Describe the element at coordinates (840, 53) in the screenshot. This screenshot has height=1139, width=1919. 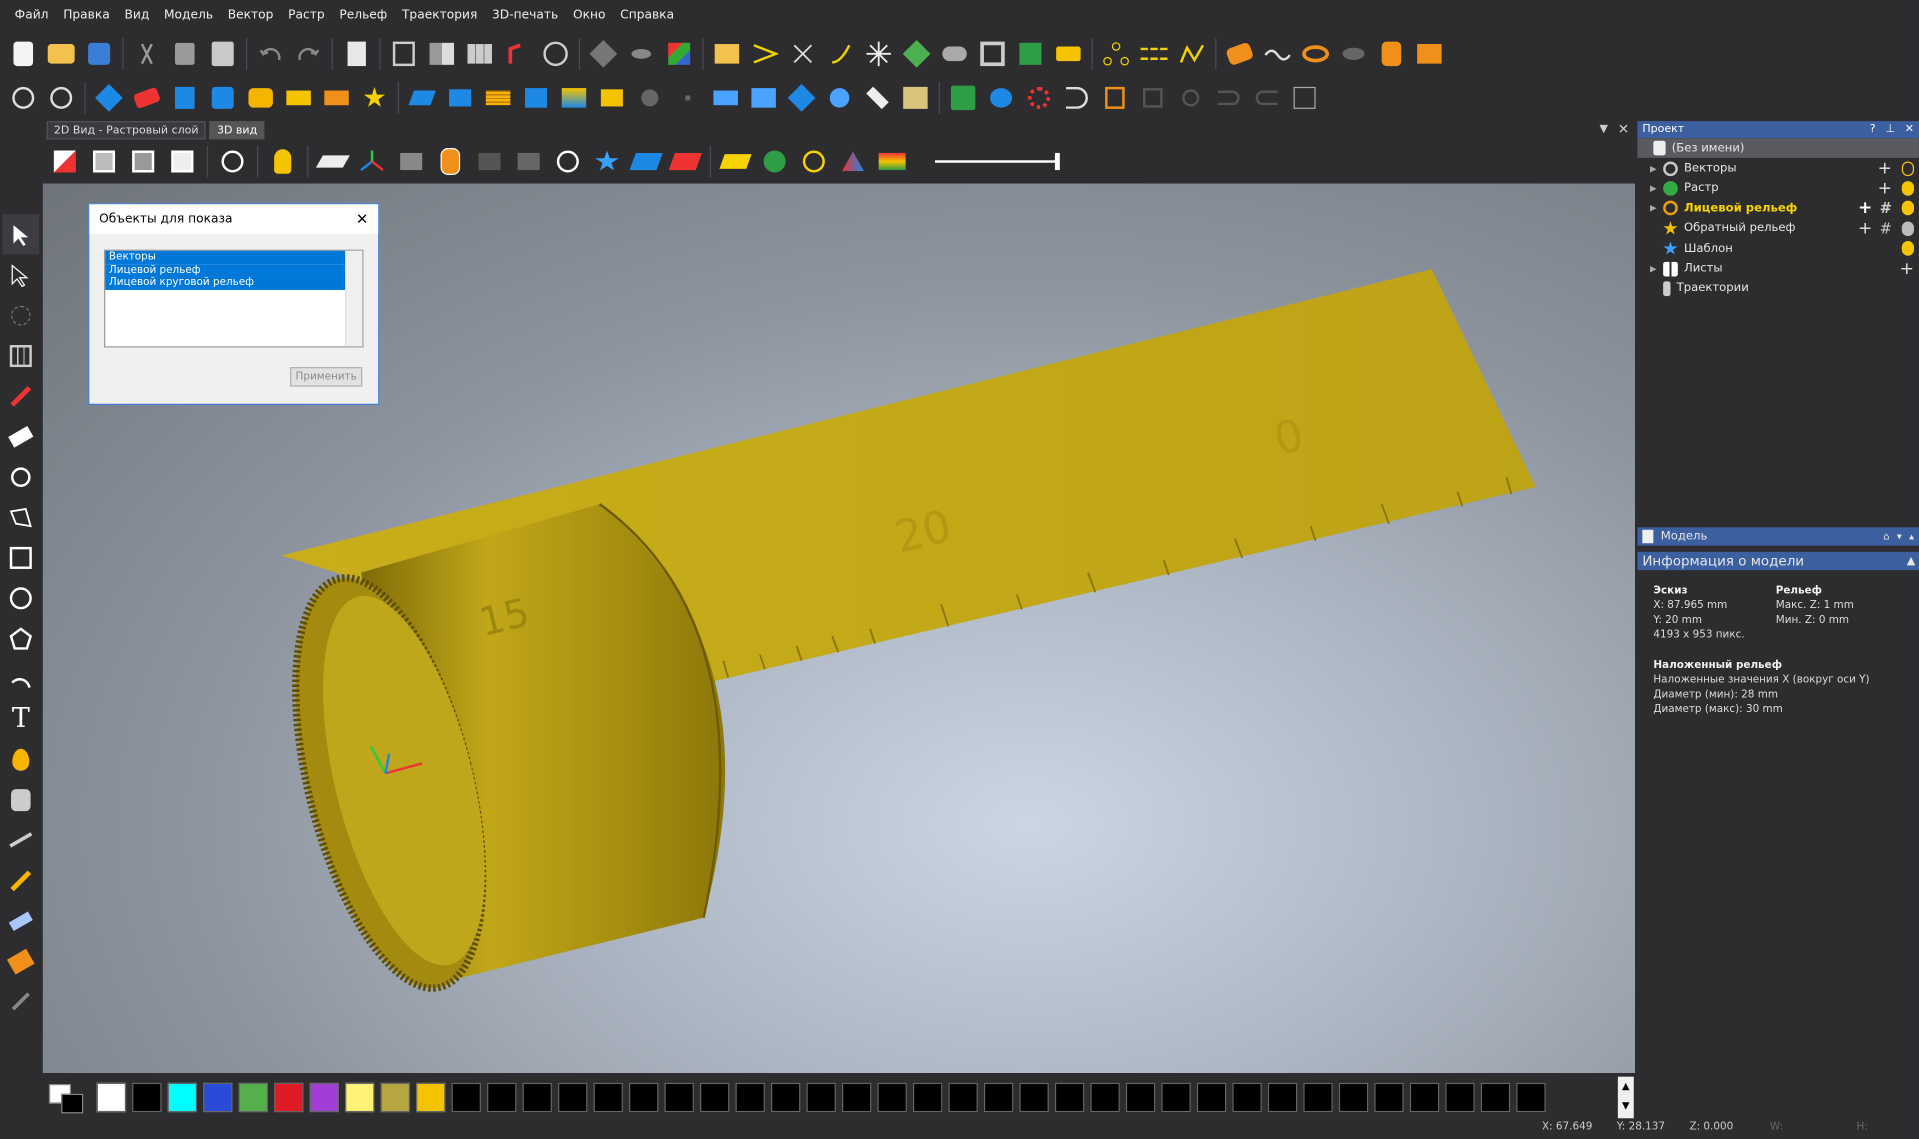
I see `curve-icon` at that location.